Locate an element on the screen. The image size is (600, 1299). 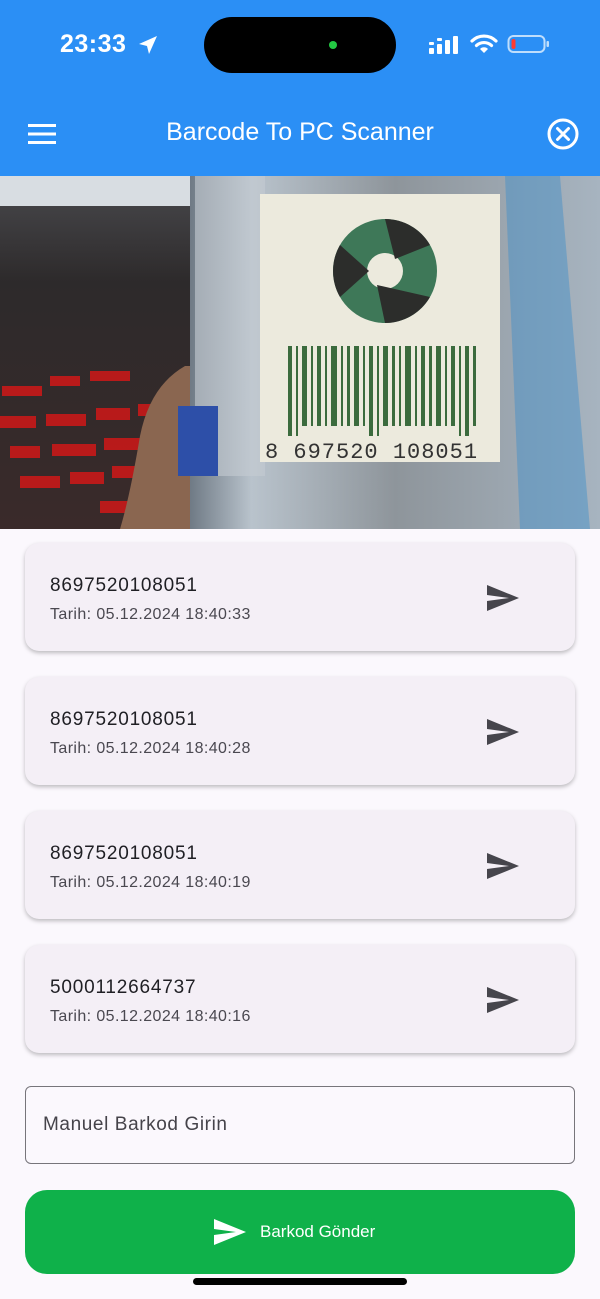
camera-indicator-dot is located at coordinates (333, 45).